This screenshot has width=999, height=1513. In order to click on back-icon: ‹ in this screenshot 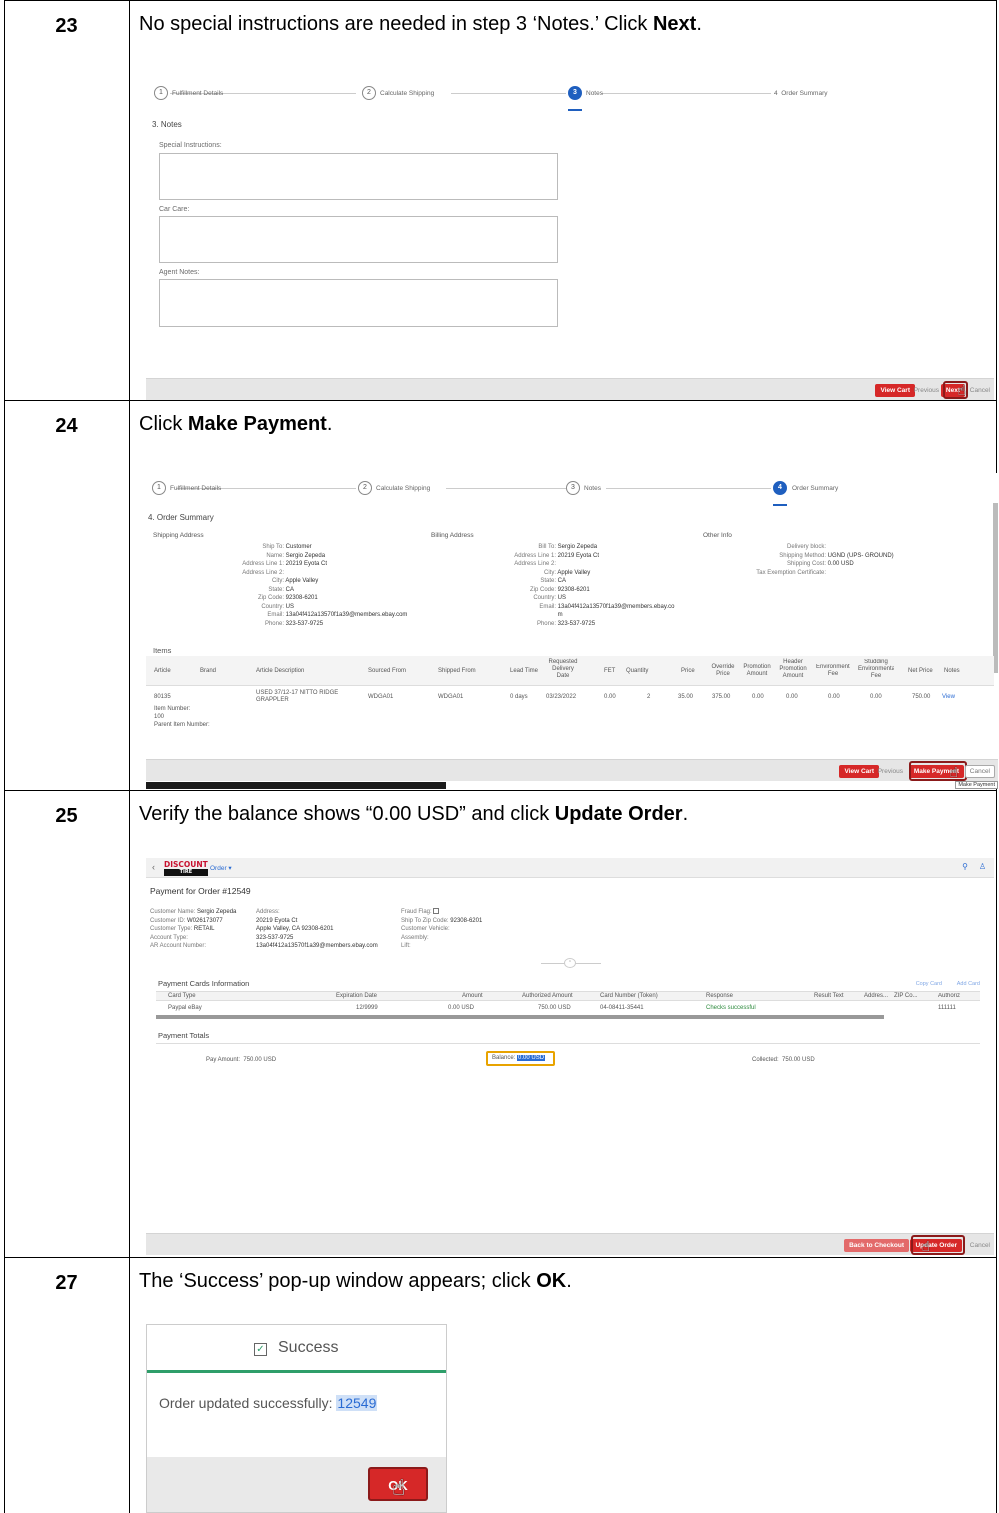, I will do `click(153, 867)`.